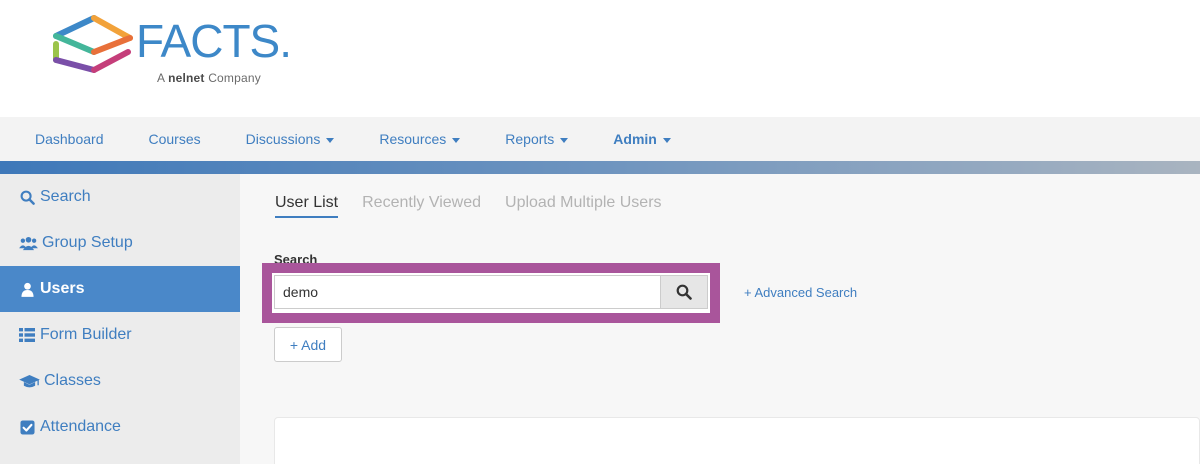 The image size is (1200, 464). Describe the element at coordinates (175, 139) in the screenshot. I see `nav-courses: Courses` at that location.